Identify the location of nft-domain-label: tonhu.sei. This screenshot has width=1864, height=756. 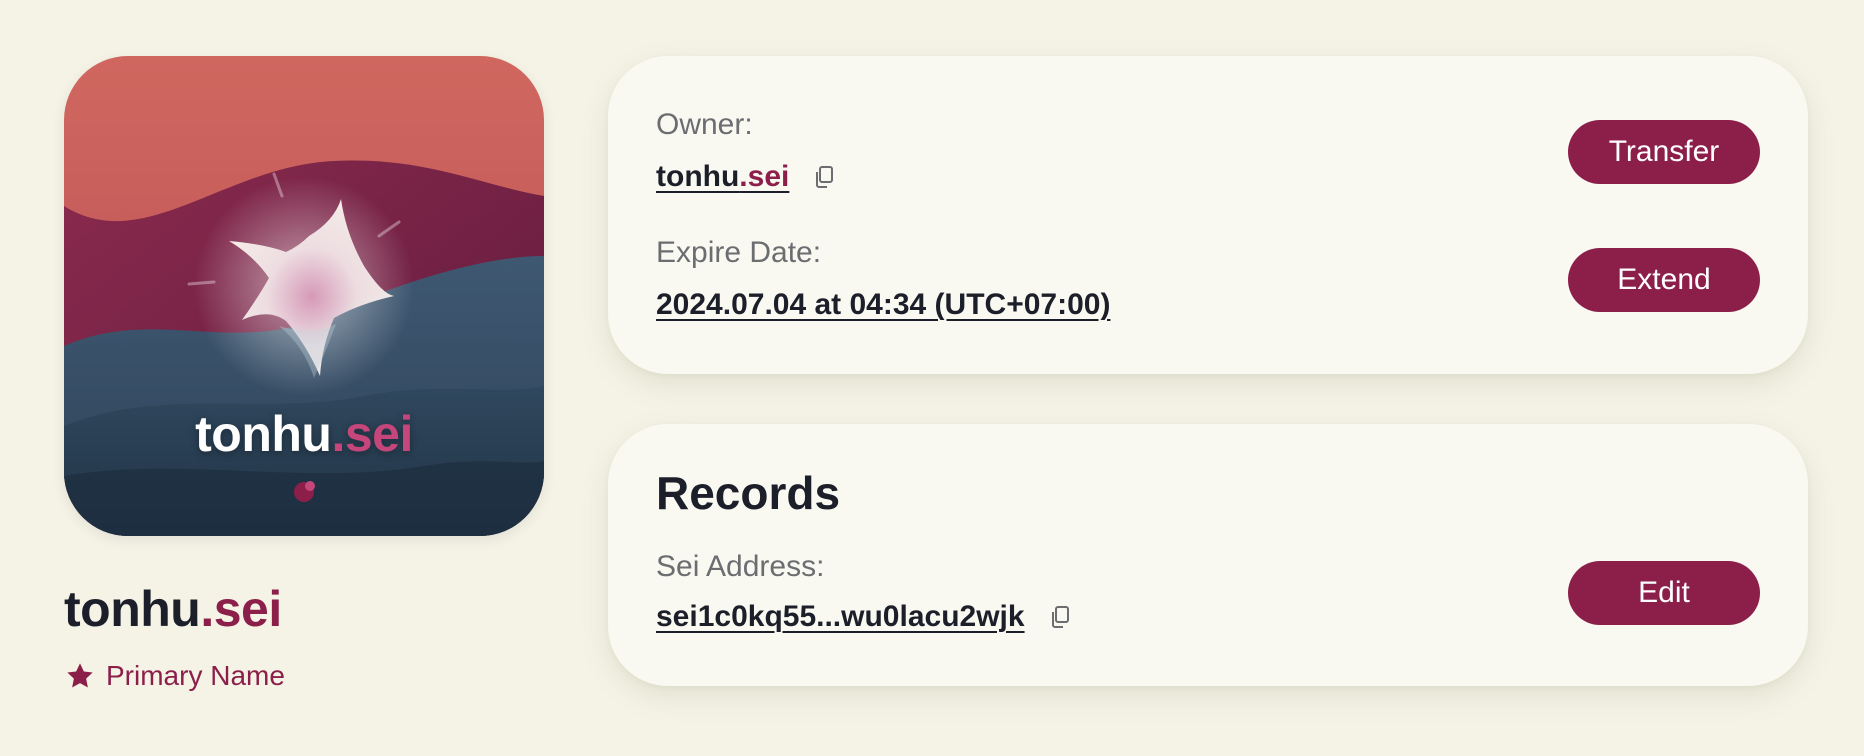
(304, 434).